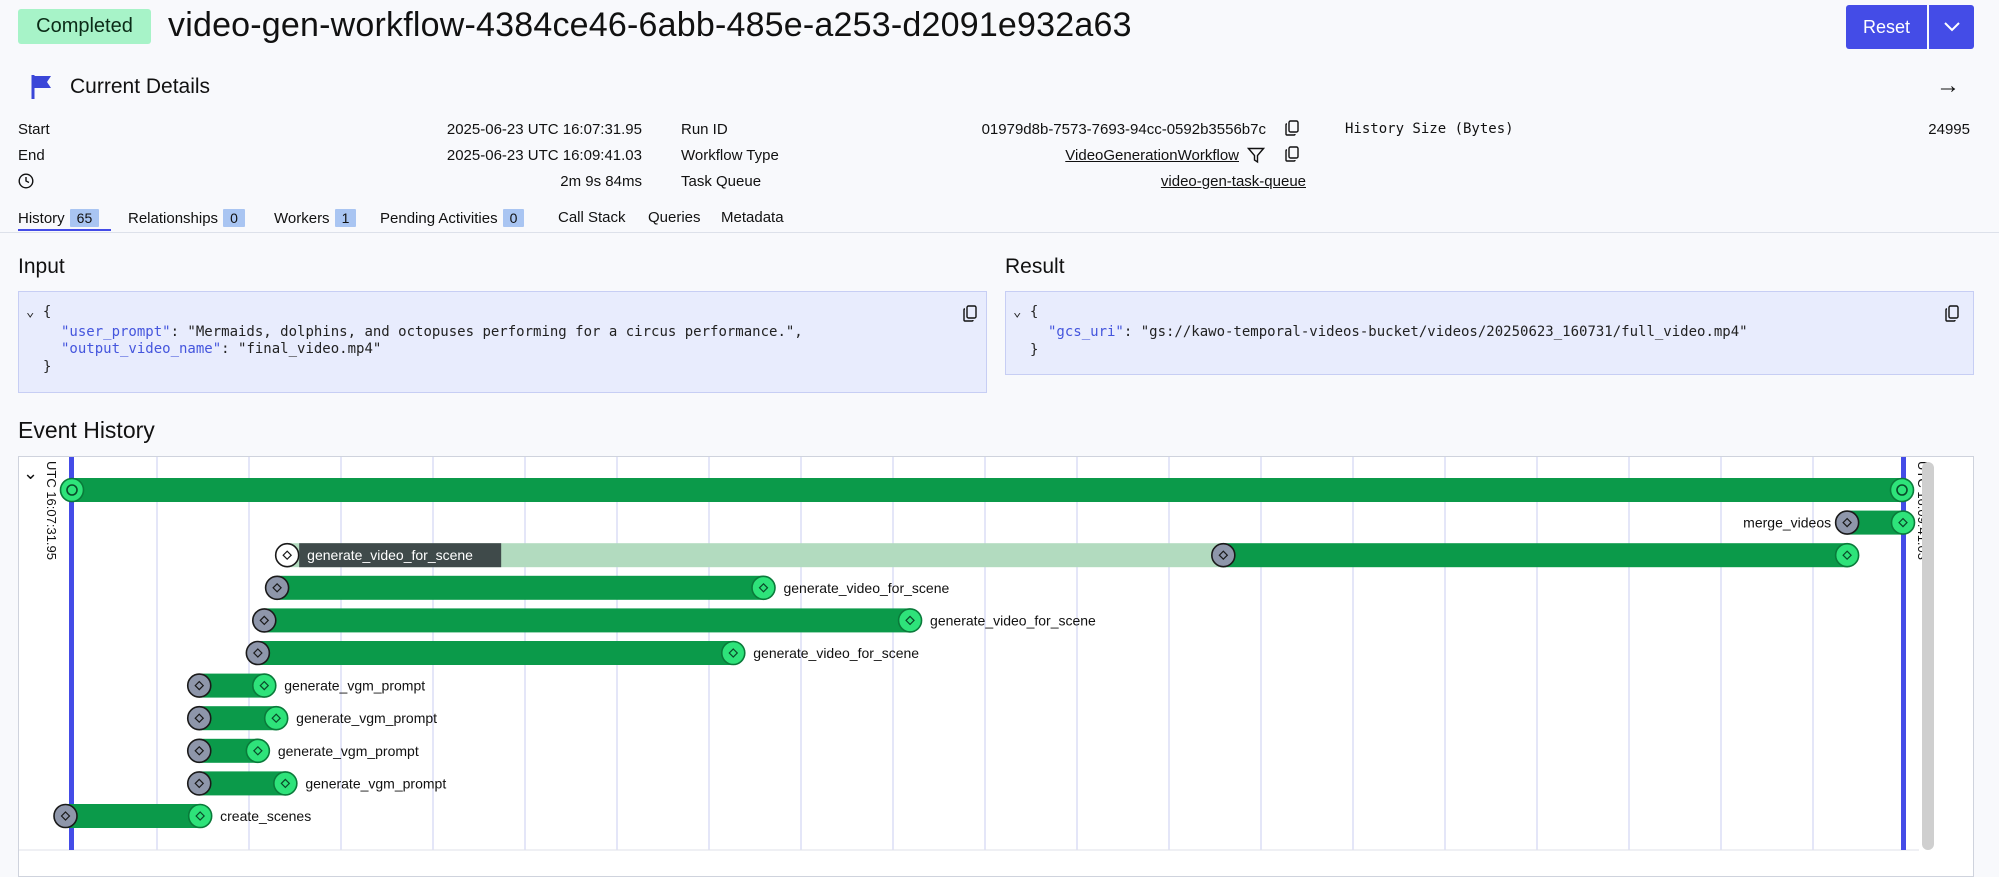 The image size is (1999, 877). I want to click on reset-dropdown-button, so click(1951, 27).